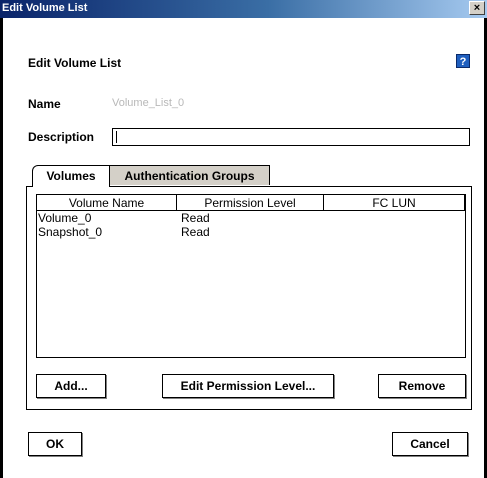 The image size is (487, 478). What do you see at coordinates (148, 103) in the screenshot?
I see `name-field: Volume_List_0` at bounding box center [148, 103].